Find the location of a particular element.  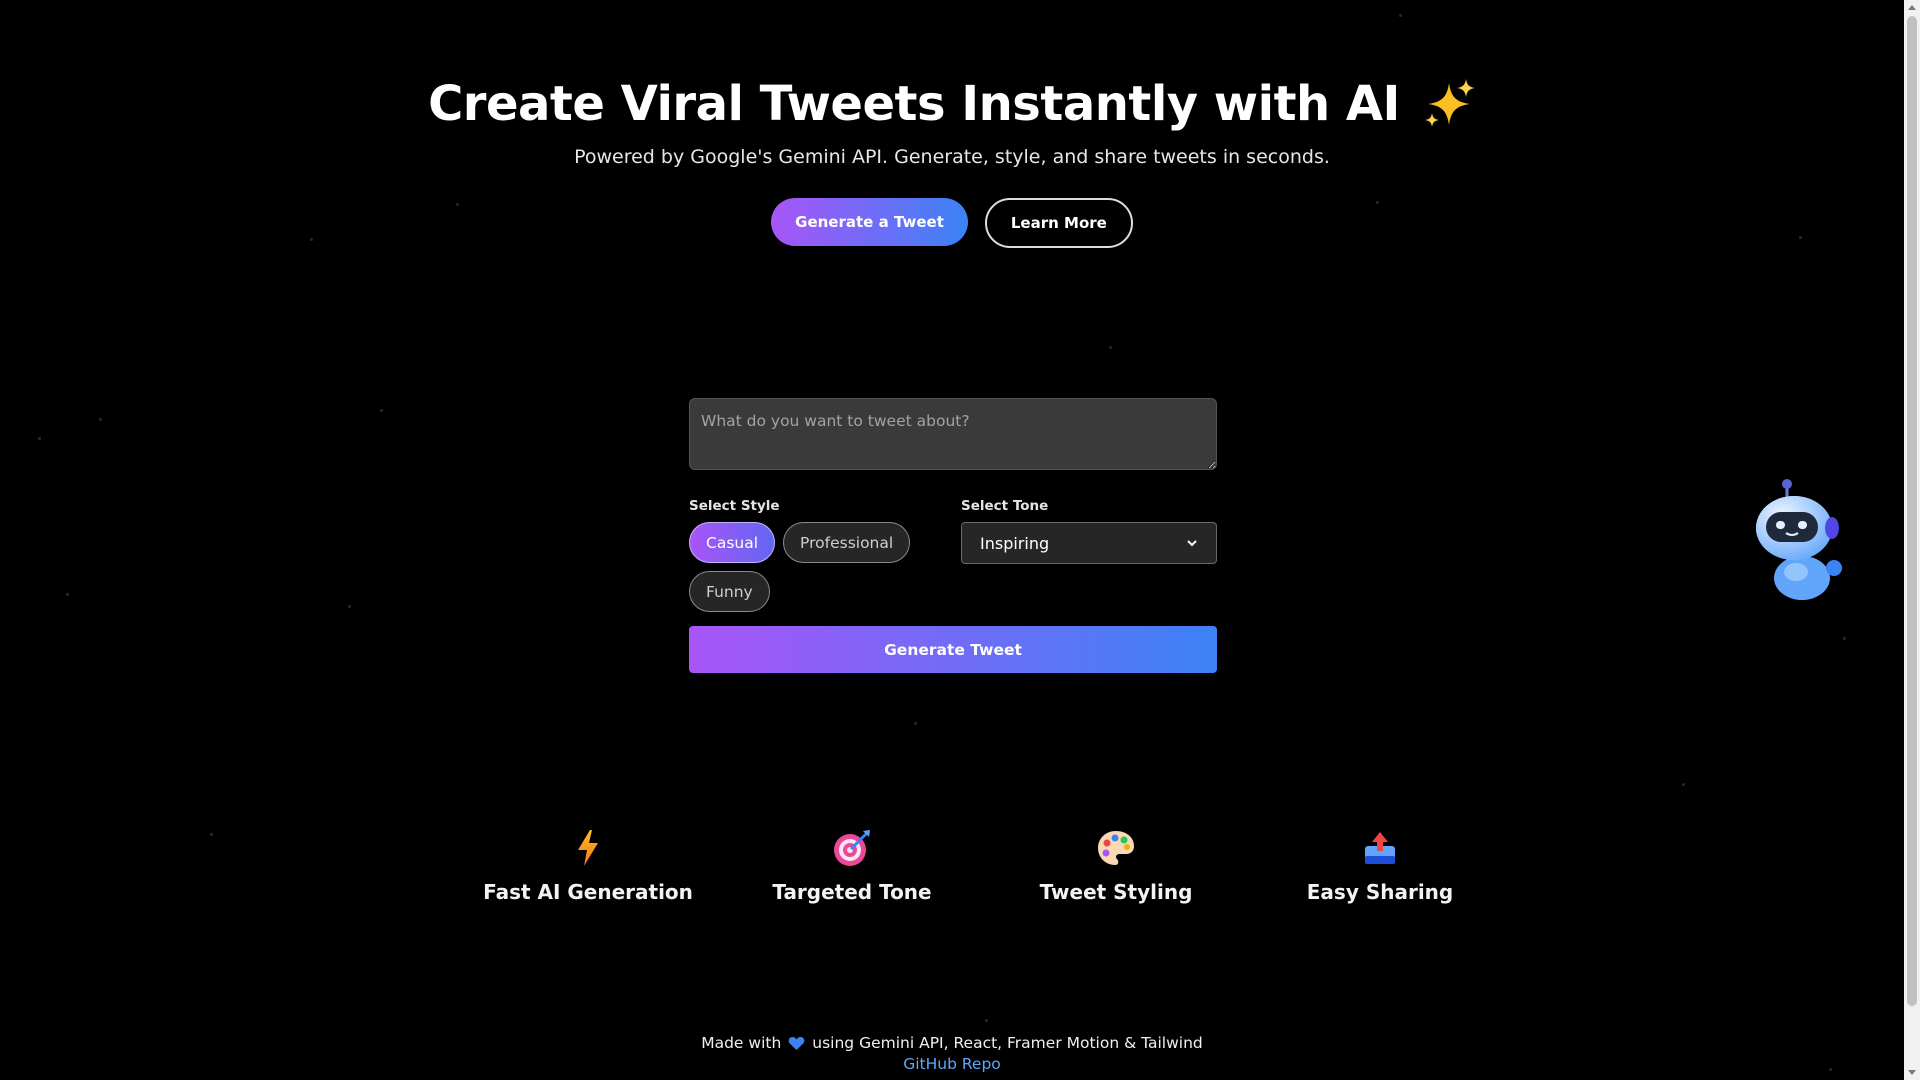

vertical-scrollbar is located at coordinates (1912, 540).